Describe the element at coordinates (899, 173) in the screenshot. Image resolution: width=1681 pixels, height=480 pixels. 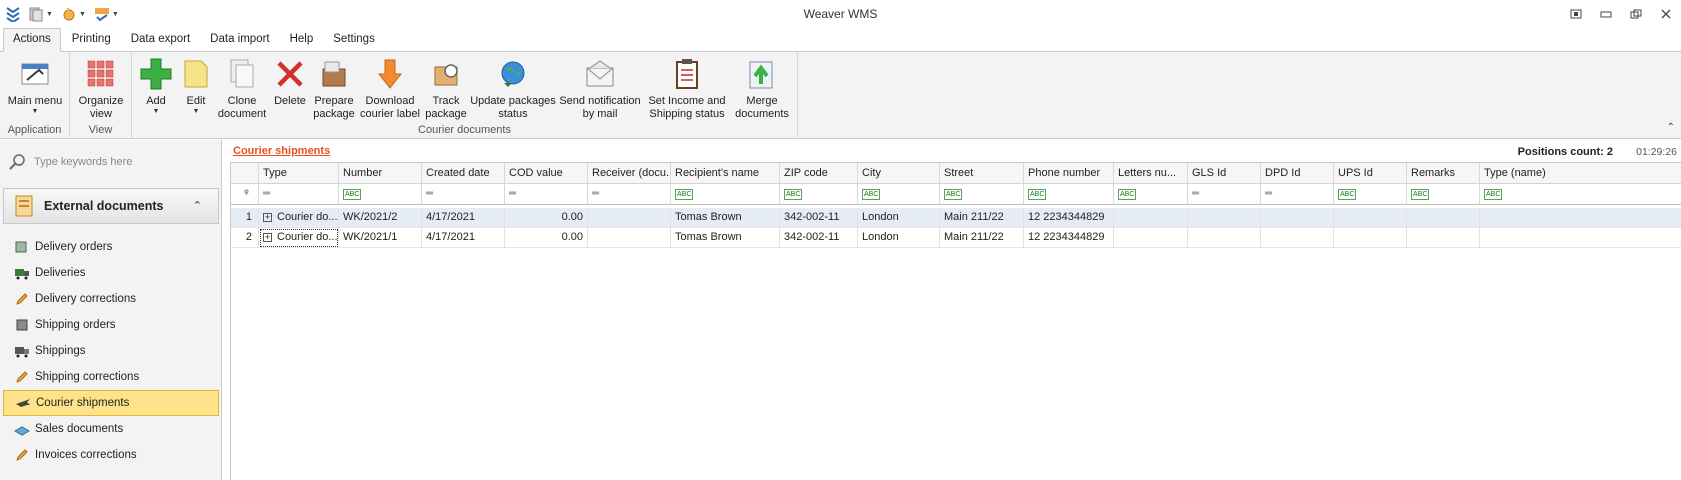
I see `column-header-city: City` at that location.